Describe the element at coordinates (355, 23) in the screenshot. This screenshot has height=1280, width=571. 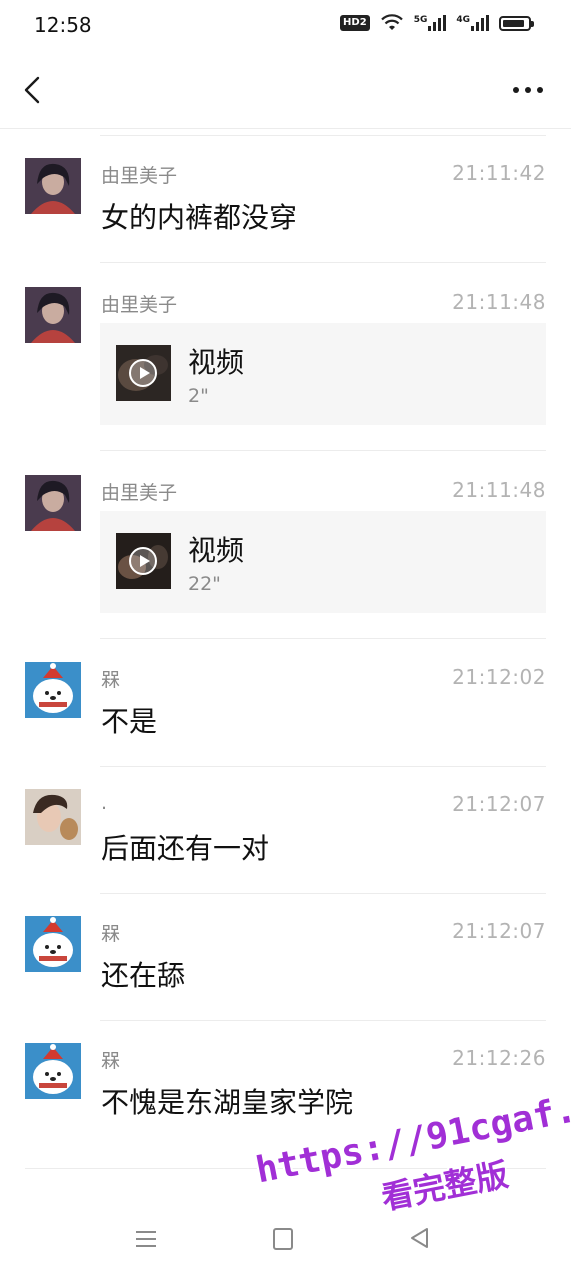
I see `hd-voice-badge: HD2` at that location.